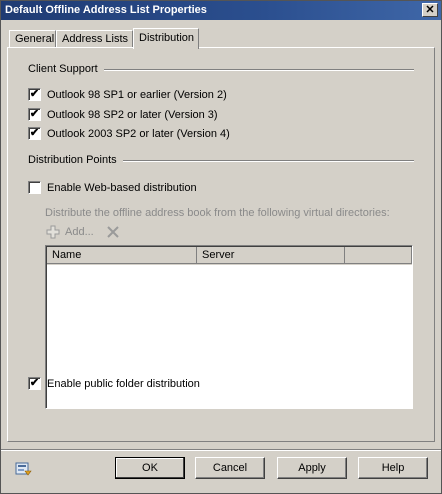 This screenshot has height=494, width=442. I want to click on address-book-icon, so click(23, 469).